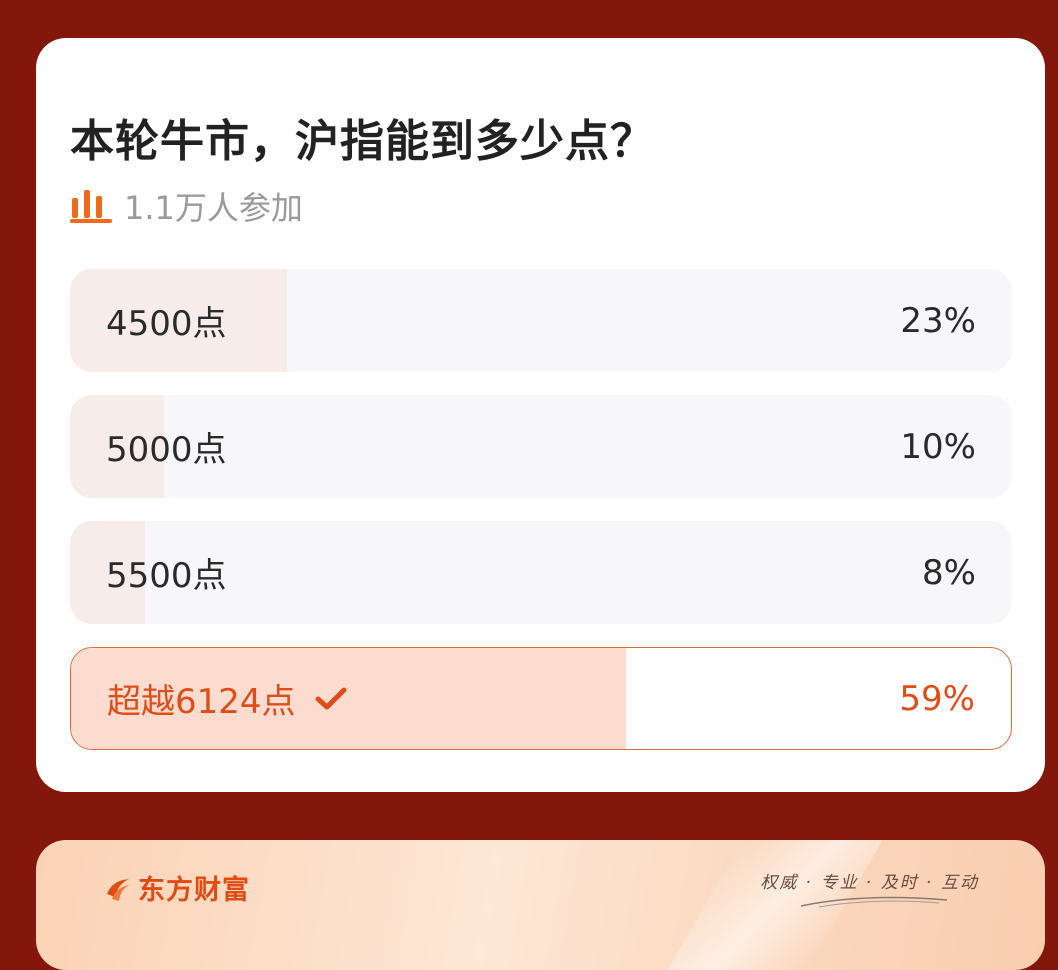 The height and width of the screenshot is (970, 1058). I want to click on swoosh-decoration, so click(874, 902).